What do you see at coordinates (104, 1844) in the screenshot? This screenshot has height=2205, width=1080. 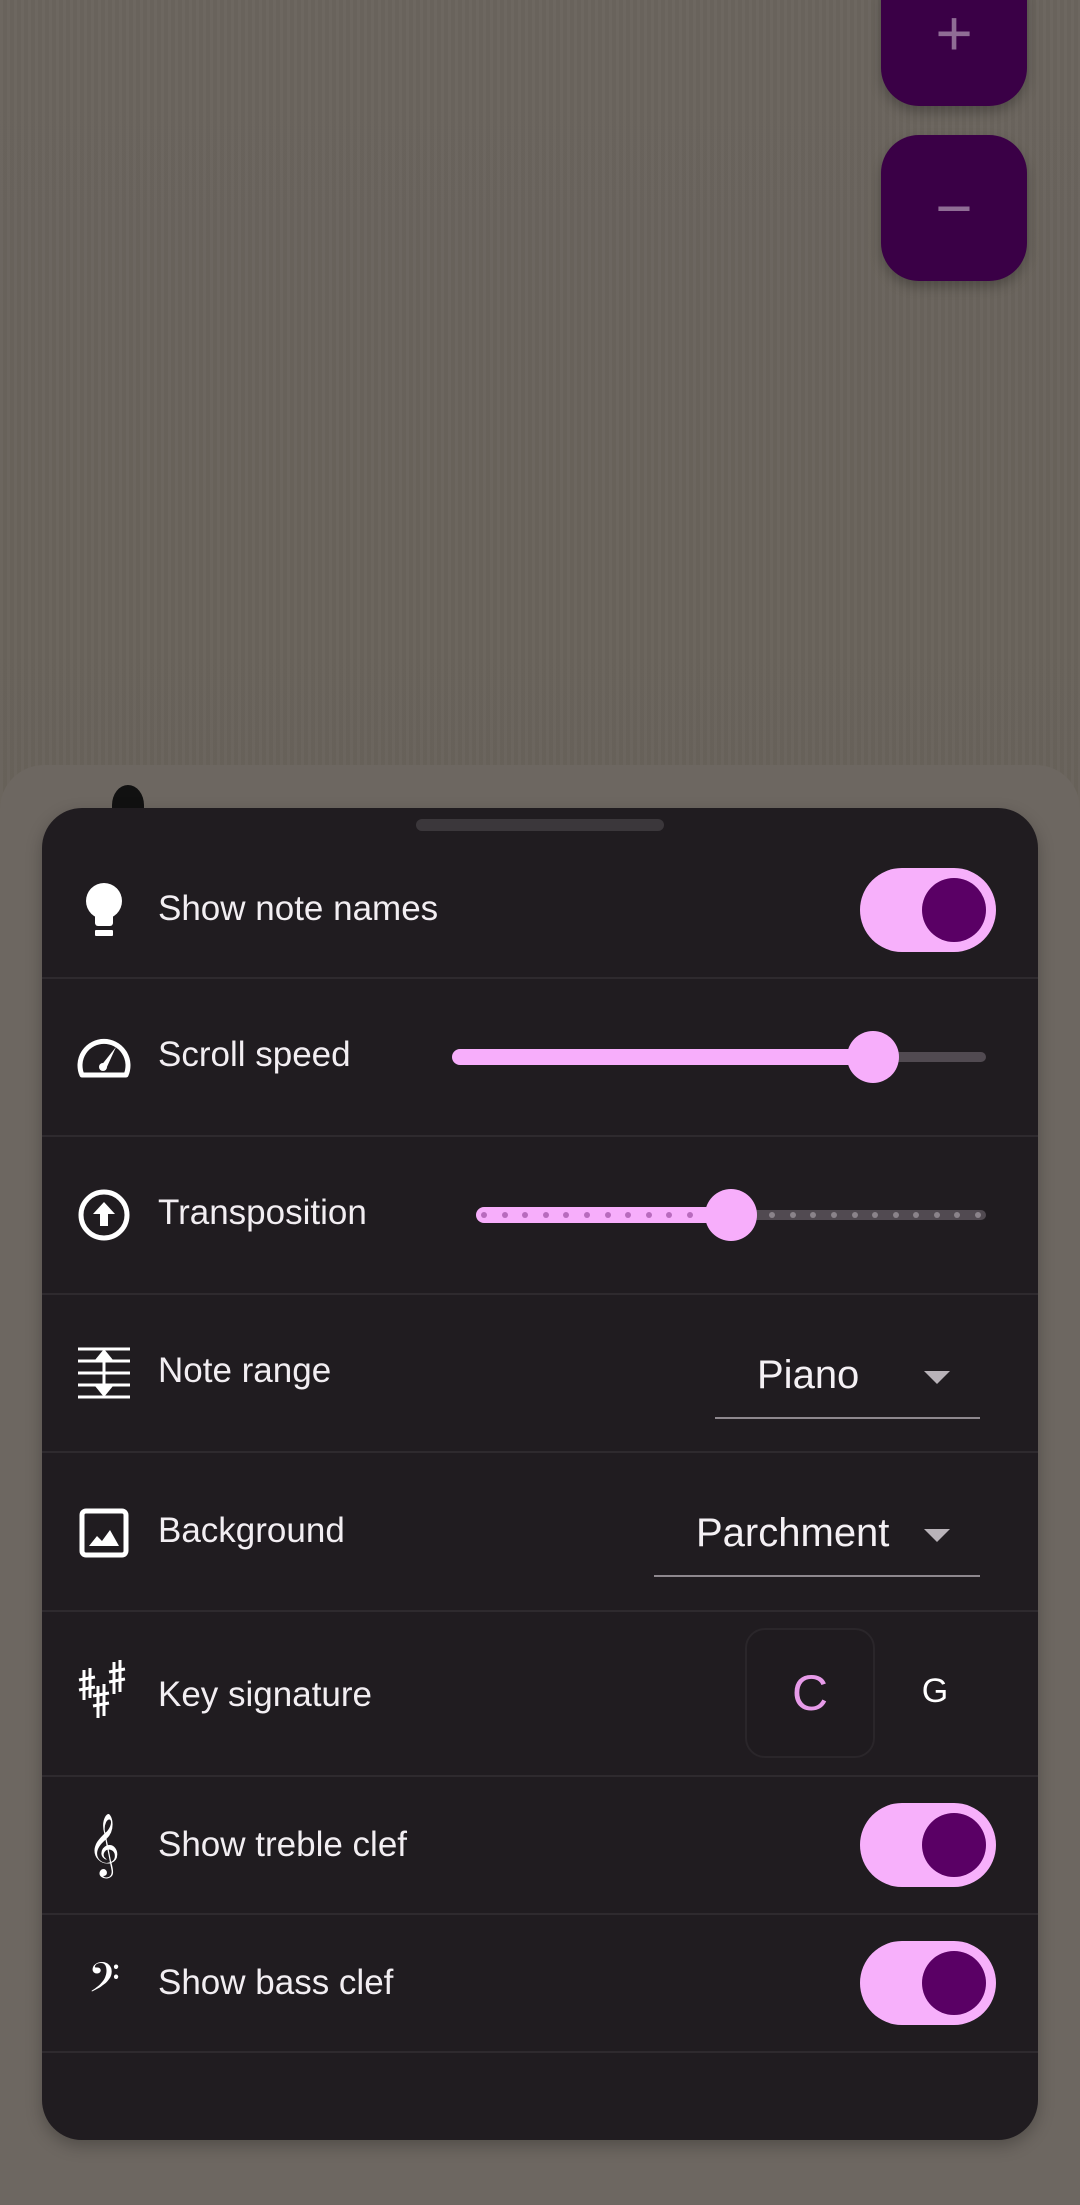 I see `treble-clef-icon: 𝄞` at bounding box center [104, 1844].